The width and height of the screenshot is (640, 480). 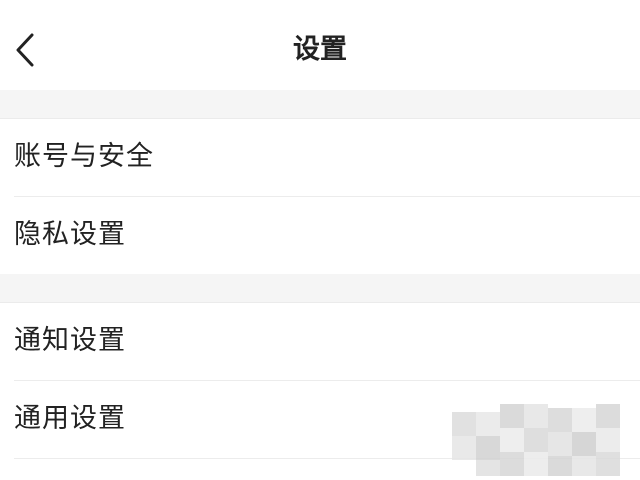 What do you see at coordinates (536, 440) in the screenshot?
I see `pixelated-watermark` at bounding box center [536, 440].